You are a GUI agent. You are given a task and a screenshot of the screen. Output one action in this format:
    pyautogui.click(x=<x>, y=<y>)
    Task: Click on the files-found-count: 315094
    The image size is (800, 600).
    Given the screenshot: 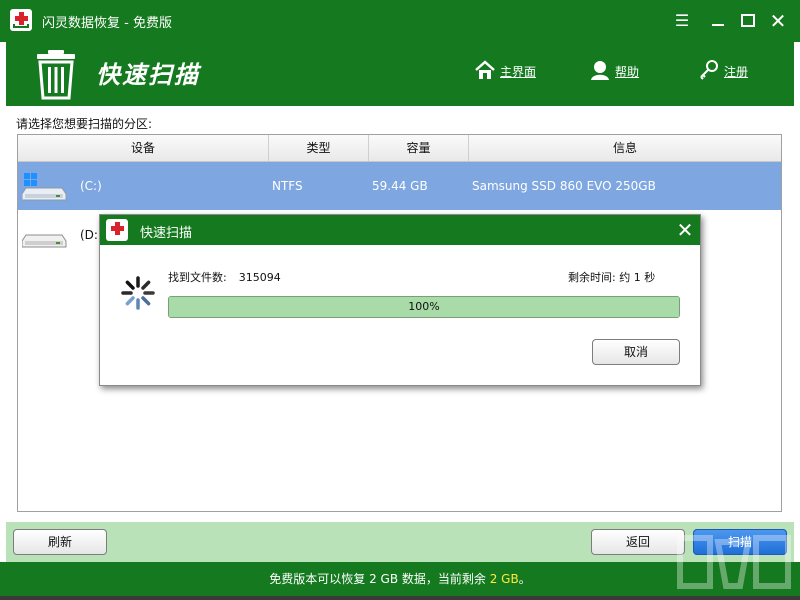 What is the action you would take?
    pyautogui.click(x=259, y=277)
    